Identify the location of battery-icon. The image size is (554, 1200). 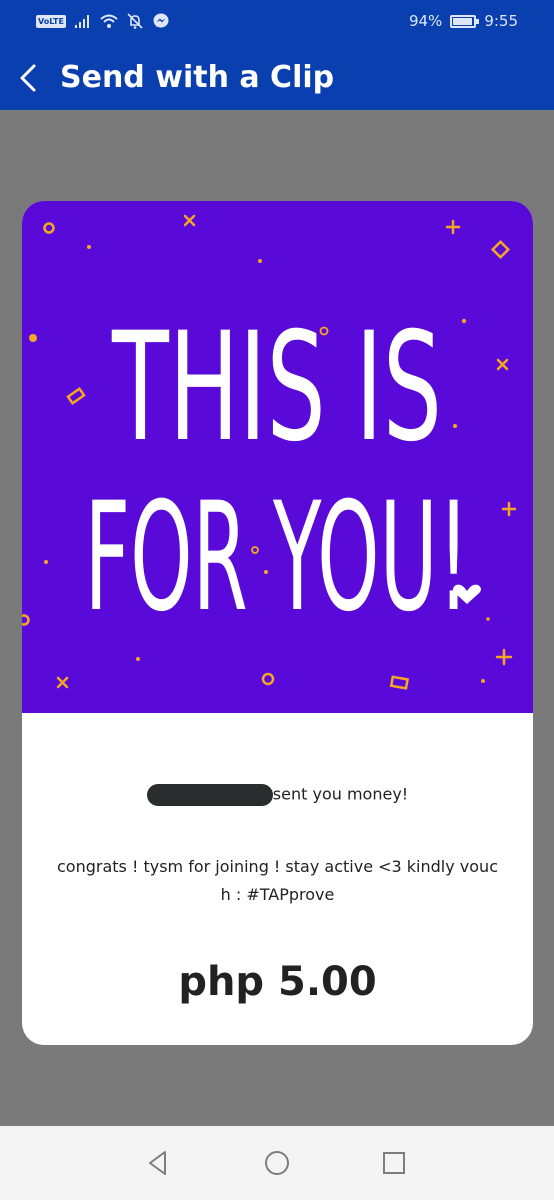
(465, 21).